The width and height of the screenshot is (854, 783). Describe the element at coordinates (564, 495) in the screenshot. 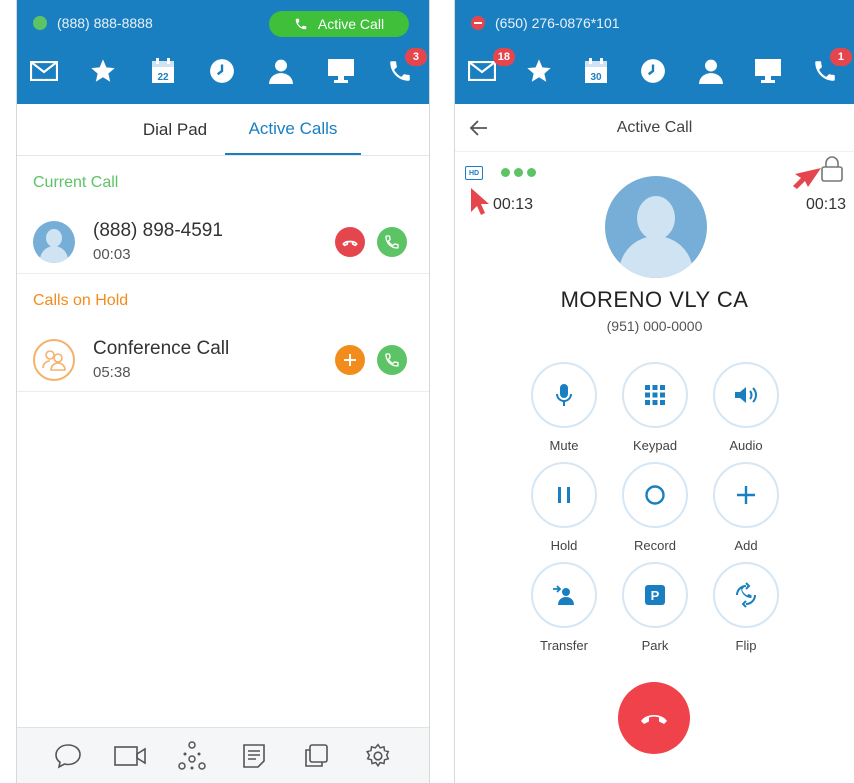

I see `pause-icon` at that location.